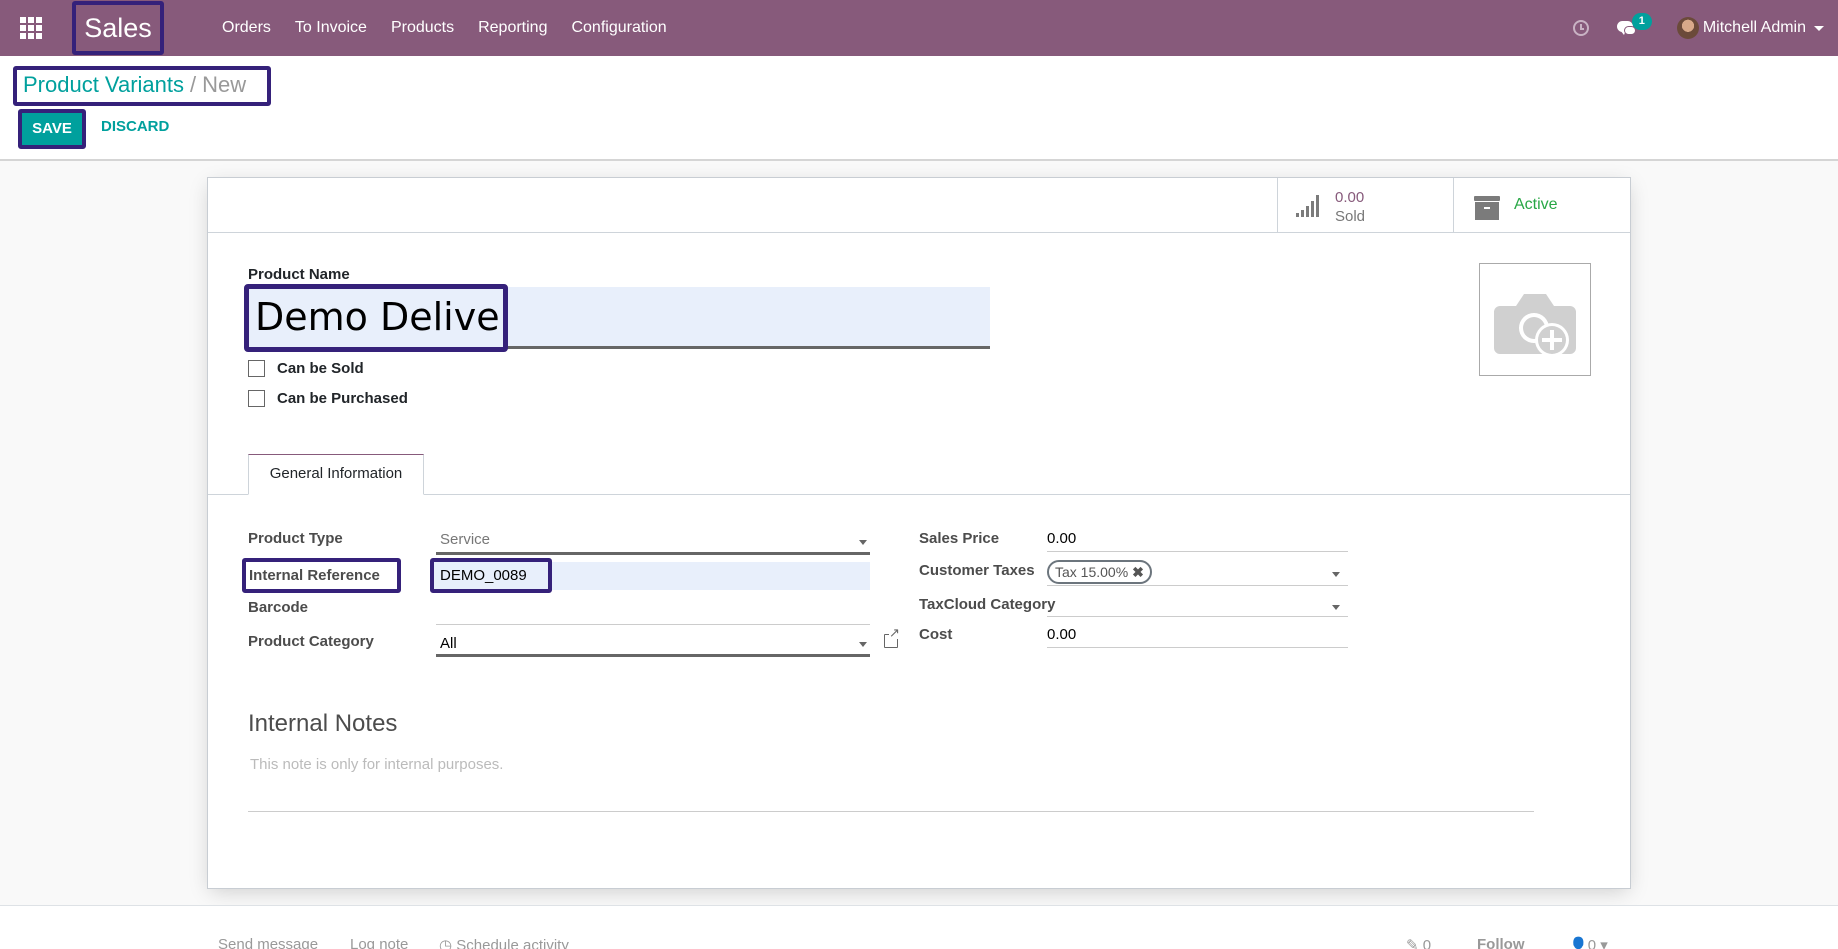 Image resolution: width=1838 pixels, height=949 pixels. Describe the element at coordinates (1197, 551) in the screenshot. I see `sales-price-underline` at that location.